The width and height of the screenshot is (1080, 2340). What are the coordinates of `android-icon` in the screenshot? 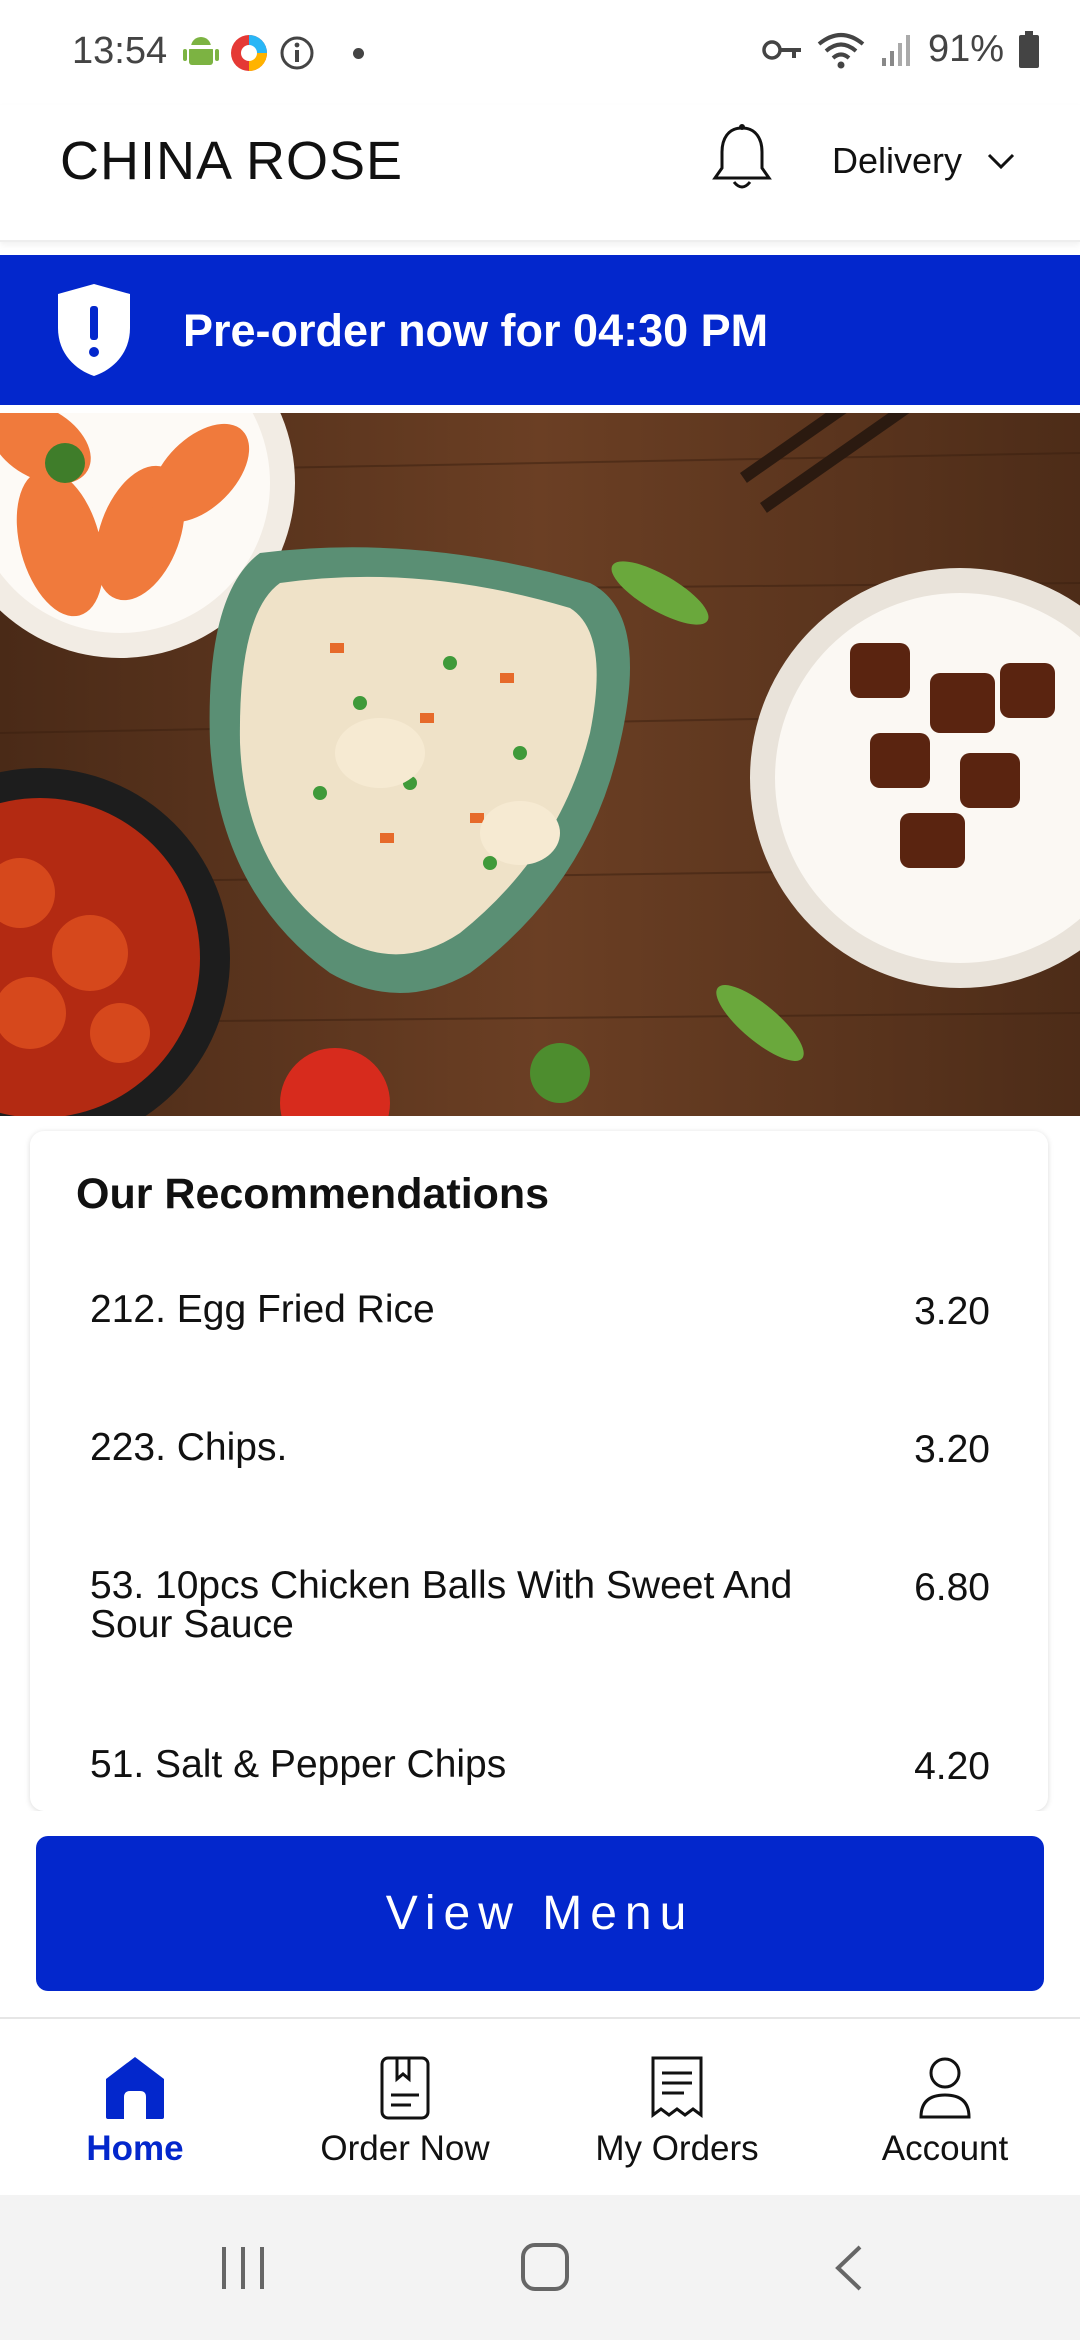 It's located at (201, 51).